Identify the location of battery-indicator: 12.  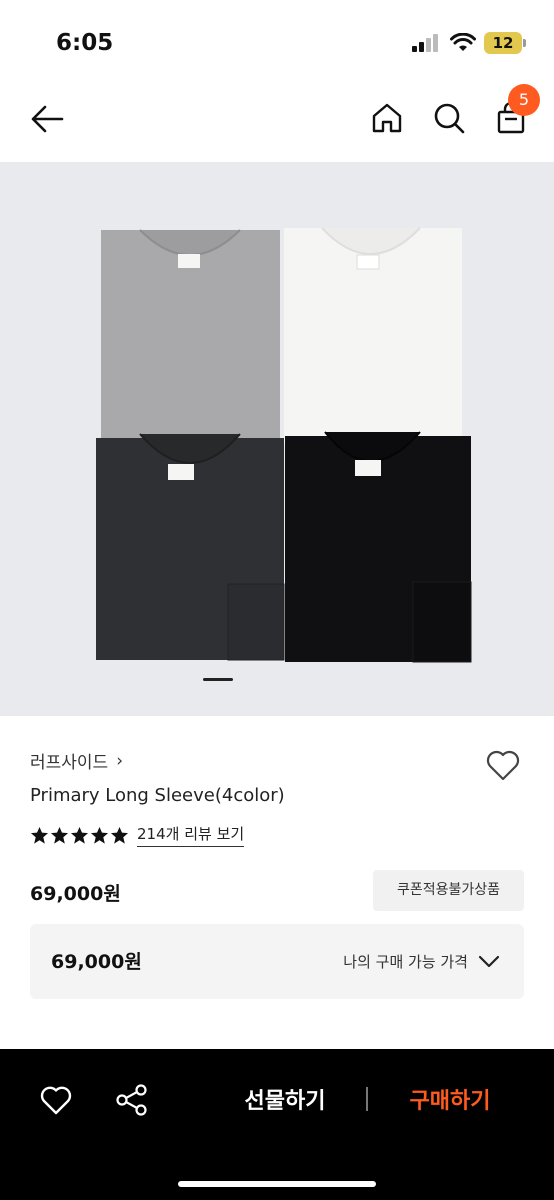
(503, 43).